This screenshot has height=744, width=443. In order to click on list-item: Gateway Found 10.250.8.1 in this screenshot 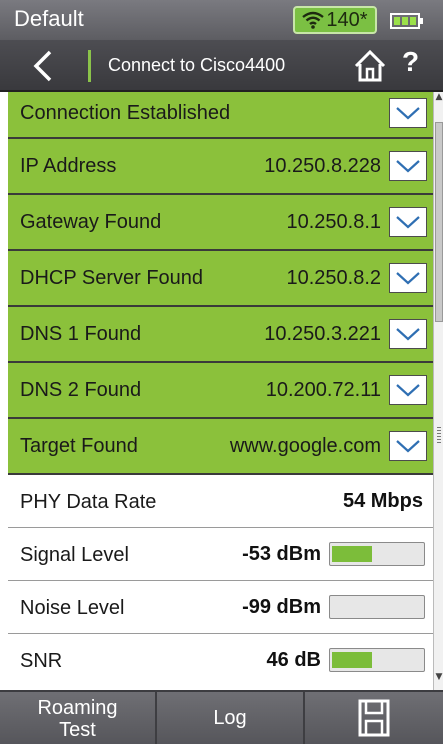, I will do `click(220, 223)`.